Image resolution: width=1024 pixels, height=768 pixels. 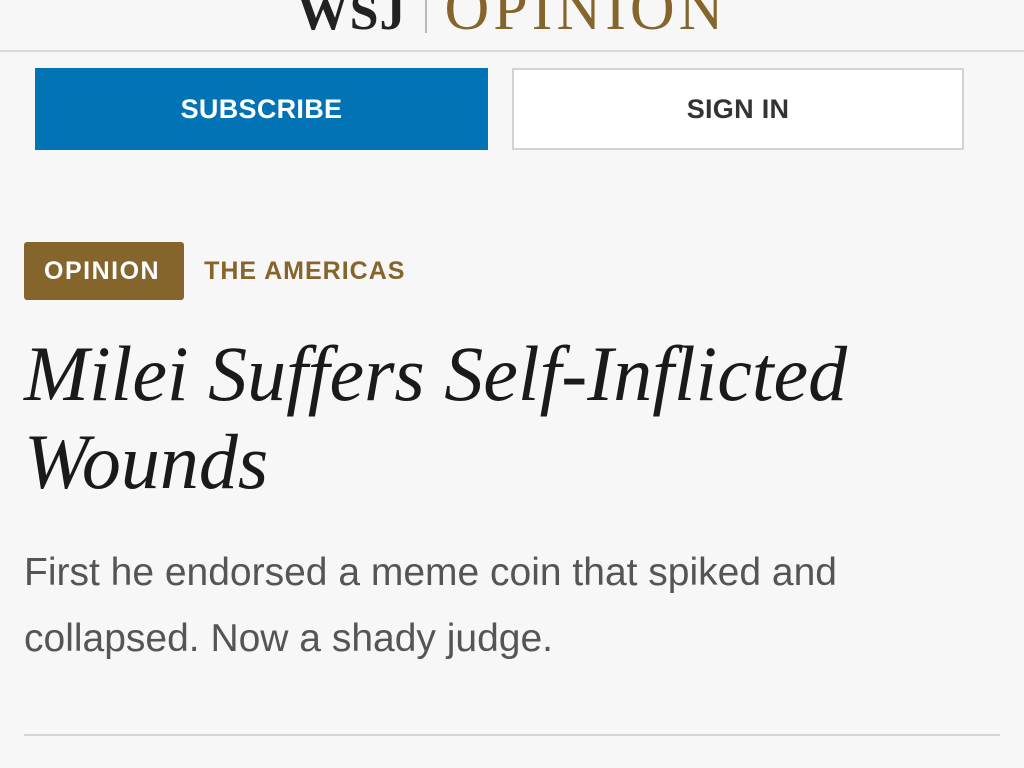 What do you see at coordinates (586, 21) in the screenshot?
I see `masthead-section: OPINION` at bounding box center [586, 21].